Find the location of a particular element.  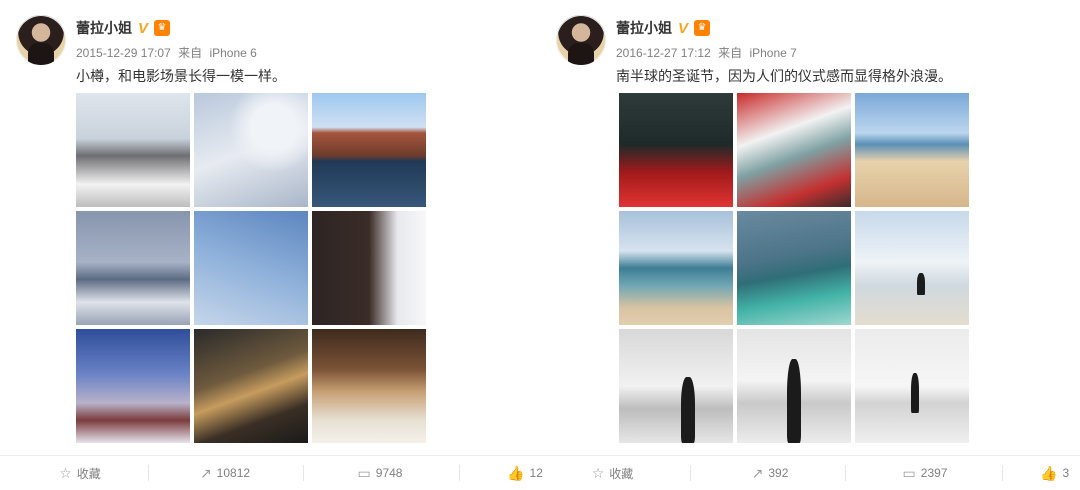

repost-count: 392 is located at coordinates (778, 473).